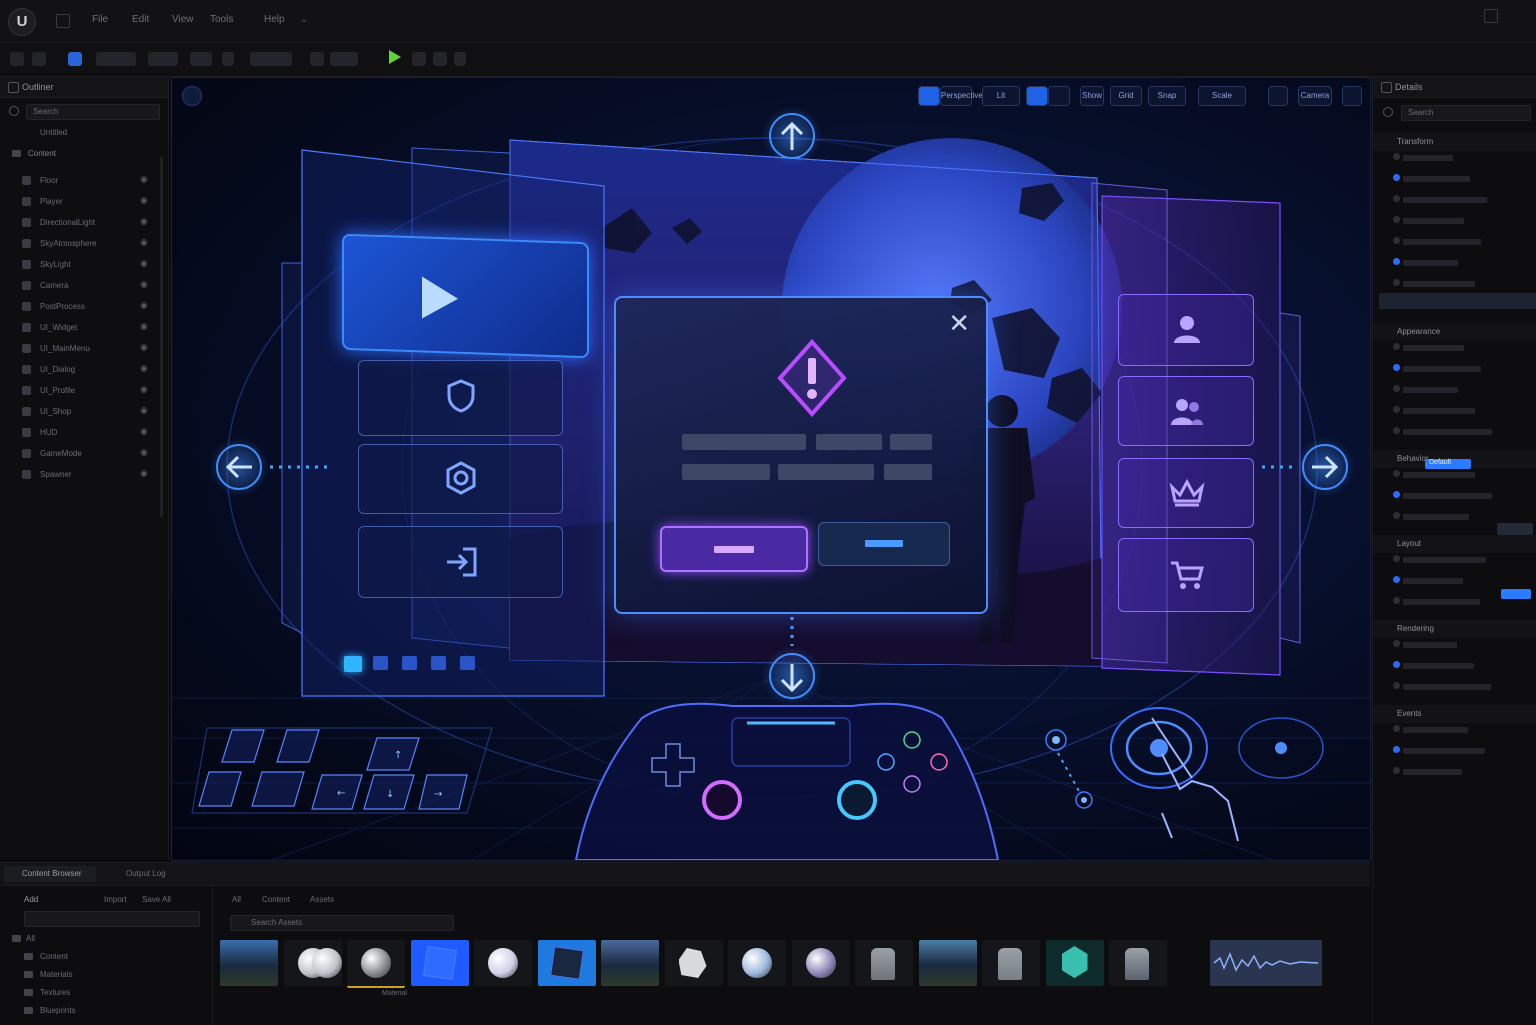 The image size is (1536, 1025). I want to click on selected-row, so click(1457, 301).